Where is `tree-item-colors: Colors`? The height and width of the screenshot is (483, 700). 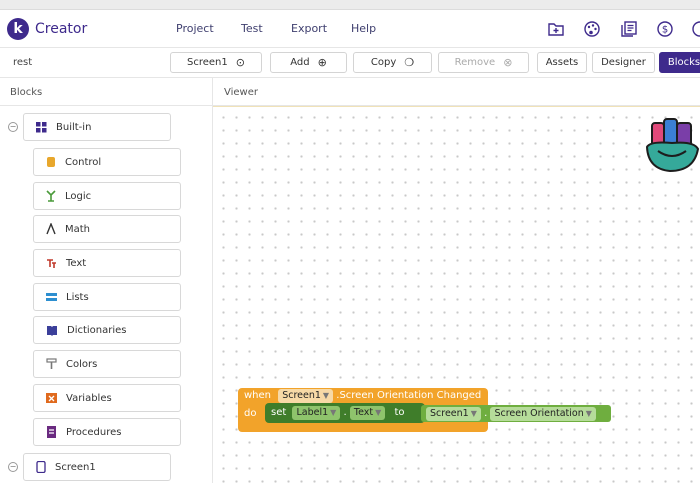
tree-item-colors: Colors is located at coordinates (107, 364).